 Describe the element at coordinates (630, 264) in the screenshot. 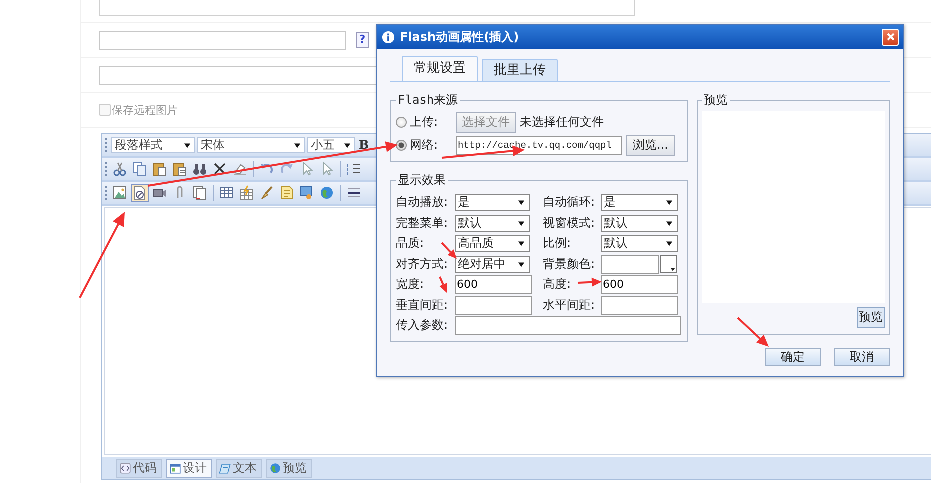

I see `color-field` at that location.